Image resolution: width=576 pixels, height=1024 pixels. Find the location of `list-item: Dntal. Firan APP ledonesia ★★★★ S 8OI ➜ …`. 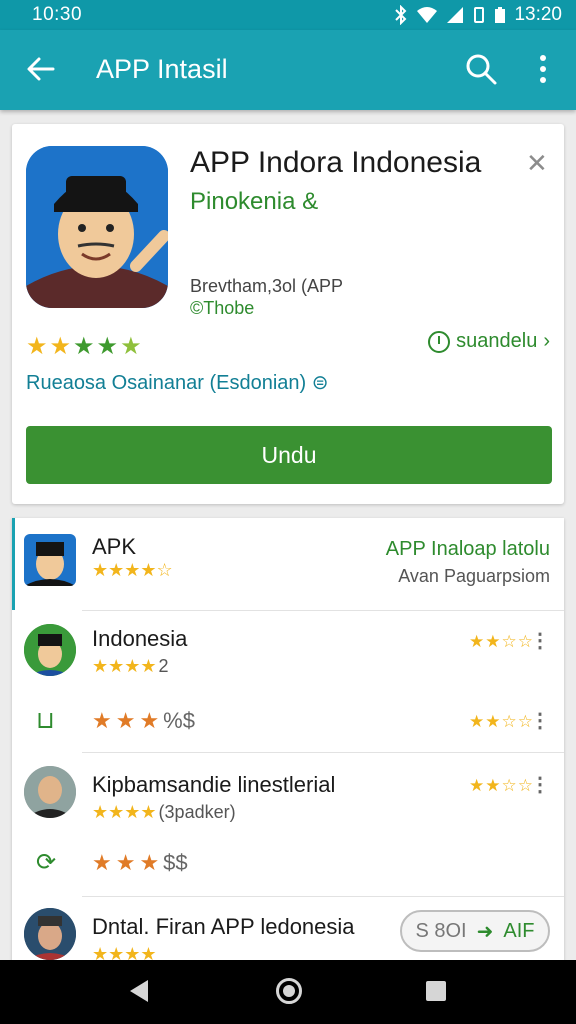

list-item: Dntal. Firan APP ledonesia ★★★★ S 8OI ➜ … is located at coordinates (288, 932).